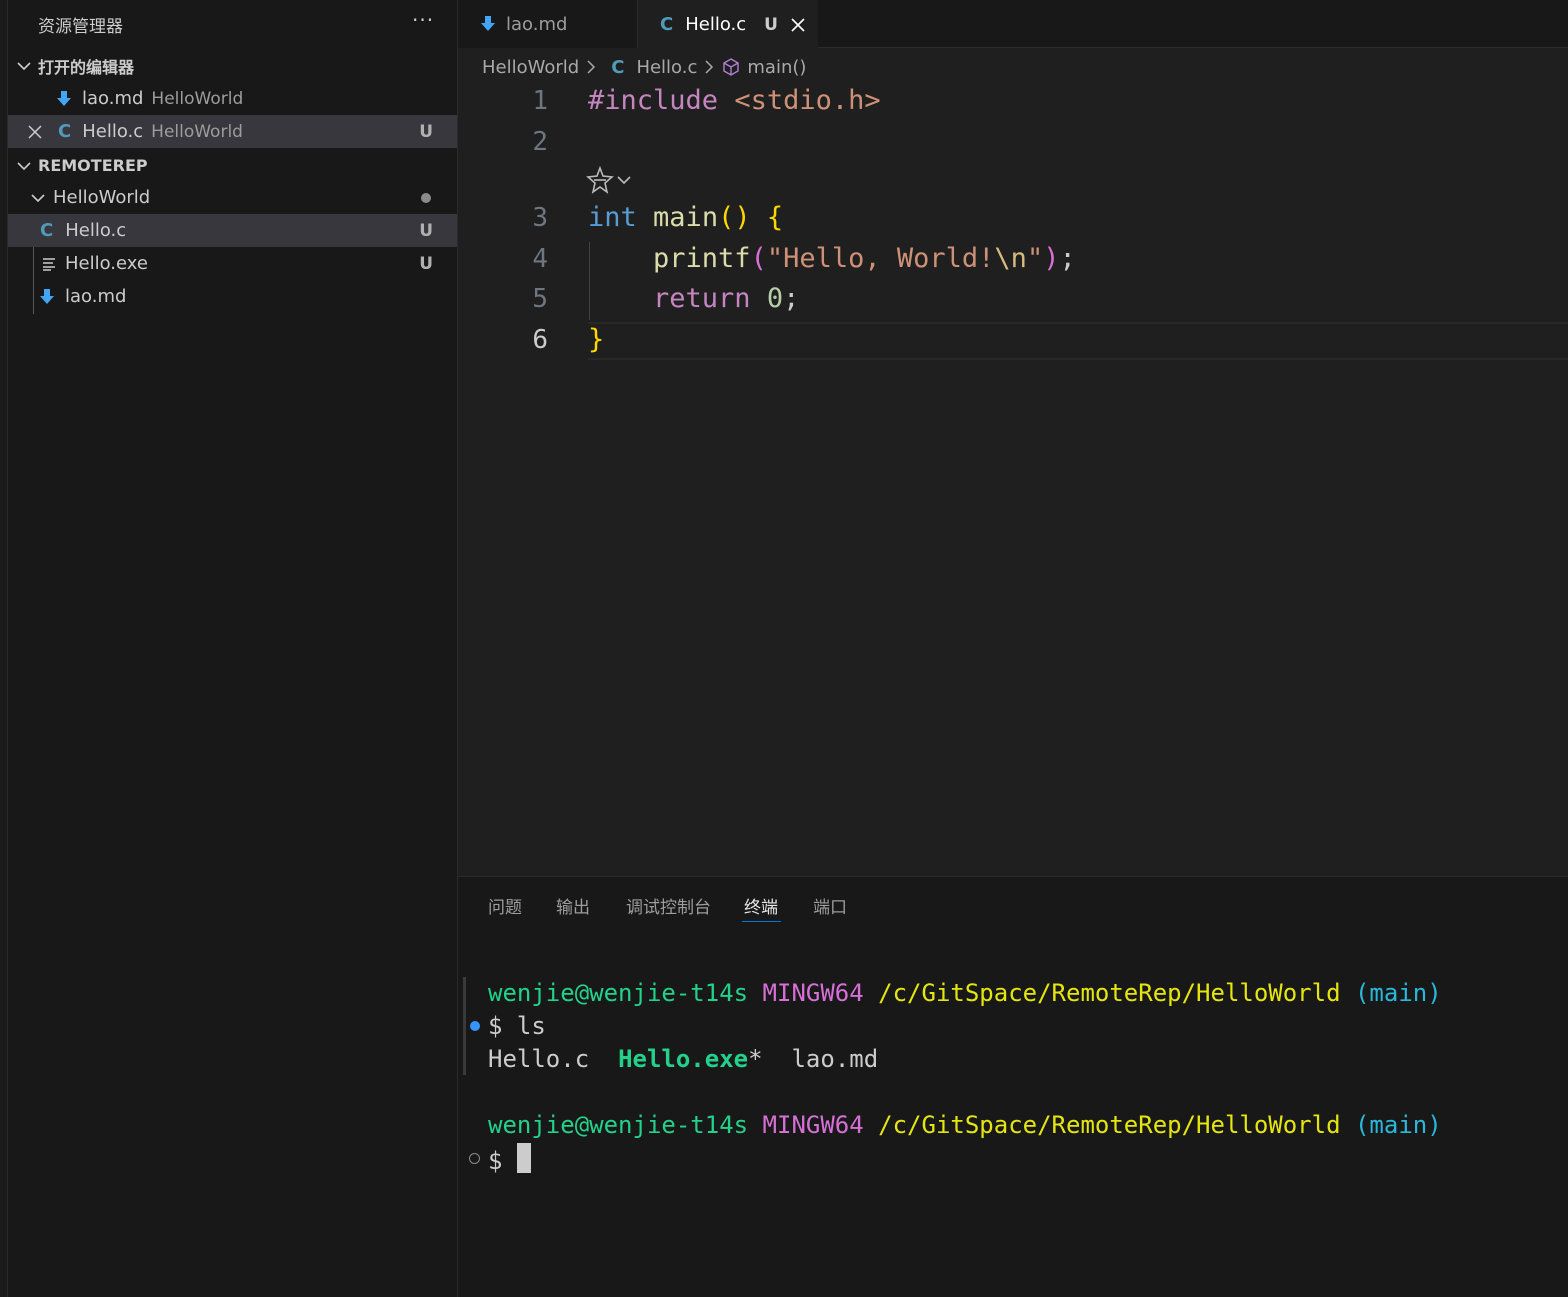 This screenshot has width=1568, height=1297. I want to click on workspace-header: REMOTEREP, so click(232, 165).